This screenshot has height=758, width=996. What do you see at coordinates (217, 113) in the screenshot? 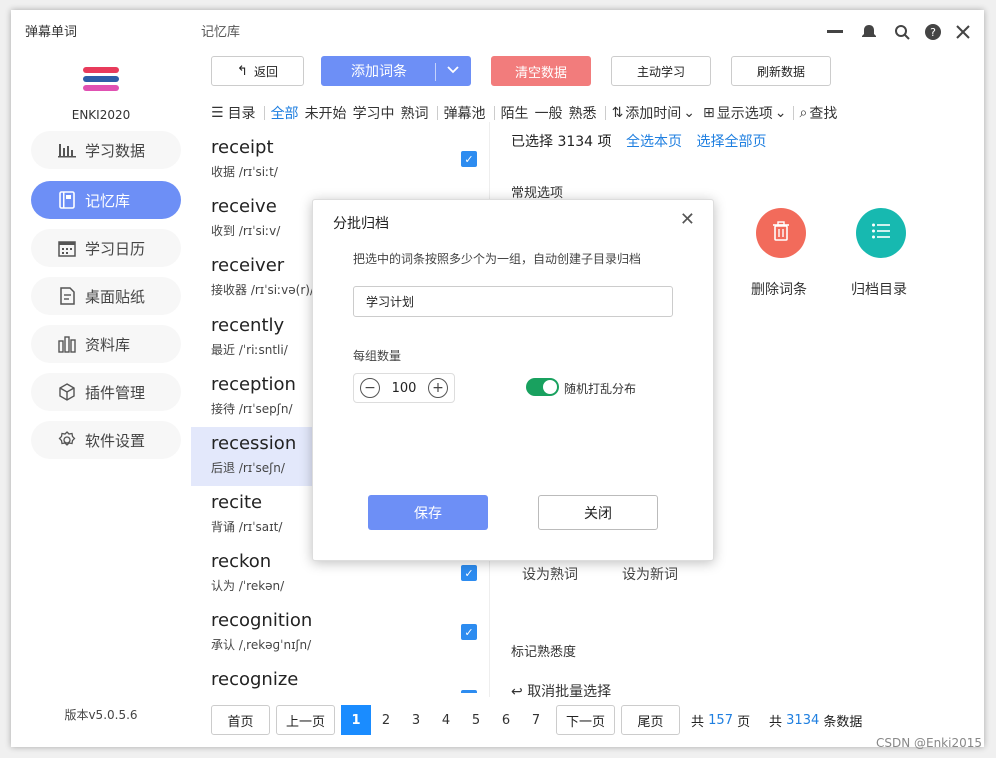
I see `list-icon: ☰` at bounding box center [217, 113].